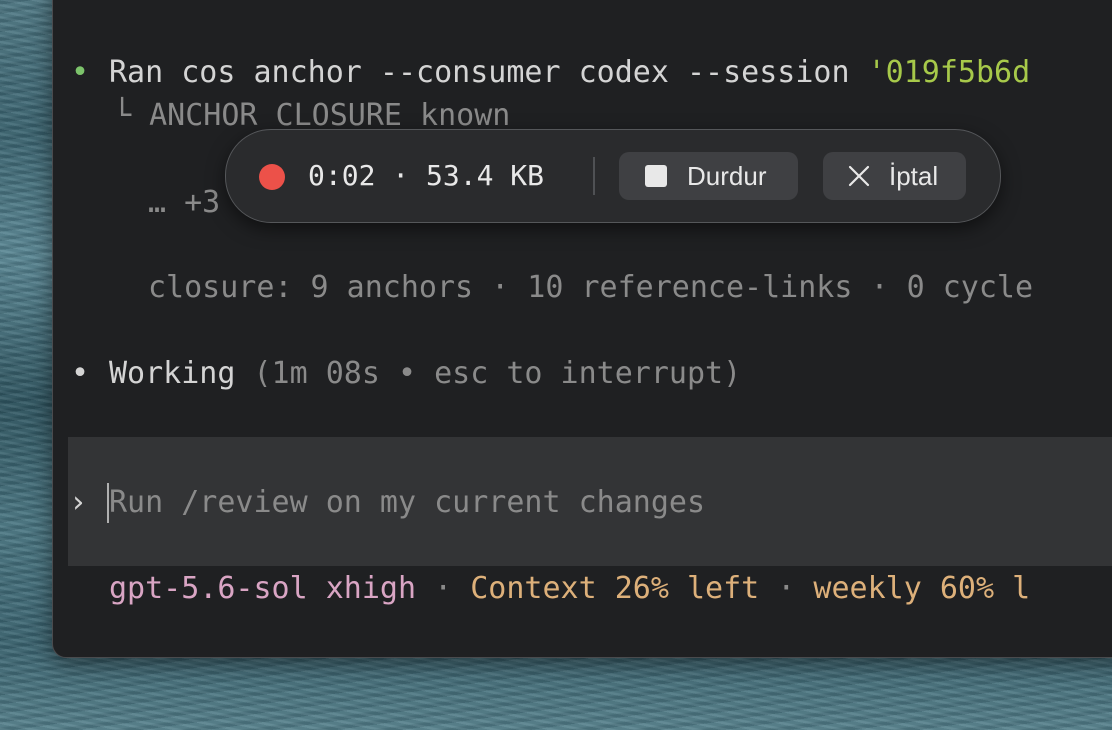 This screenshot has width=1112, height=730. What do you see at coordinates (859, 176) in the screenshot?
I see `close-icon` at bounding box center [859, 176].